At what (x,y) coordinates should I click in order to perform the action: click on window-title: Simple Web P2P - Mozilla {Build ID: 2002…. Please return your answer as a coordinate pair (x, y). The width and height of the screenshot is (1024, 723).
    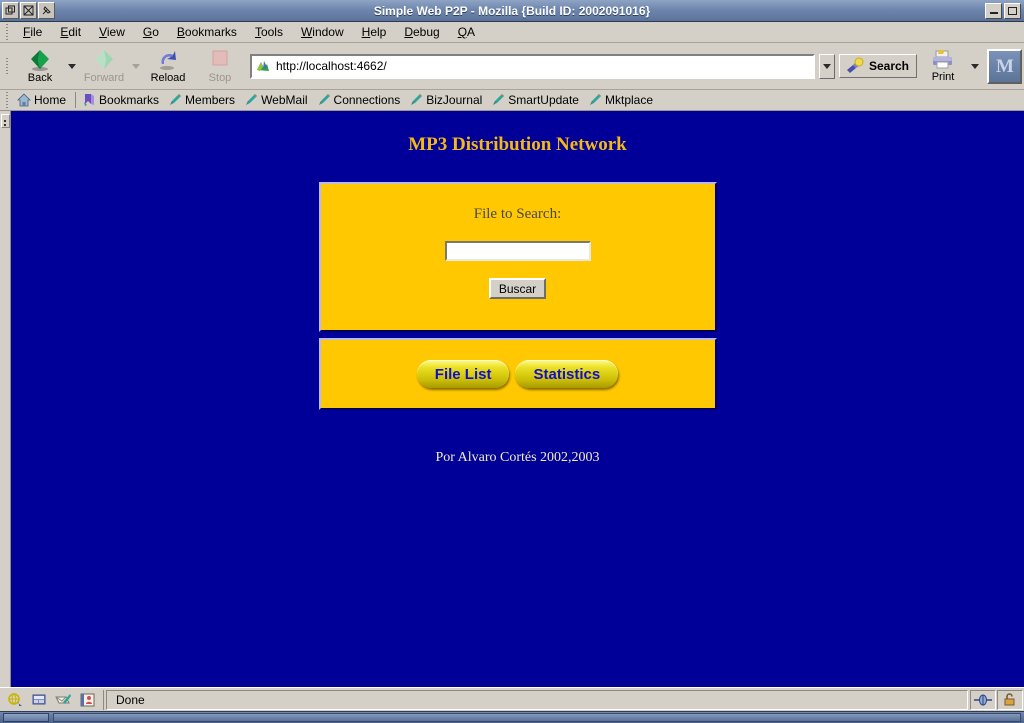
    Looking at the image, I should click on (512, 10).